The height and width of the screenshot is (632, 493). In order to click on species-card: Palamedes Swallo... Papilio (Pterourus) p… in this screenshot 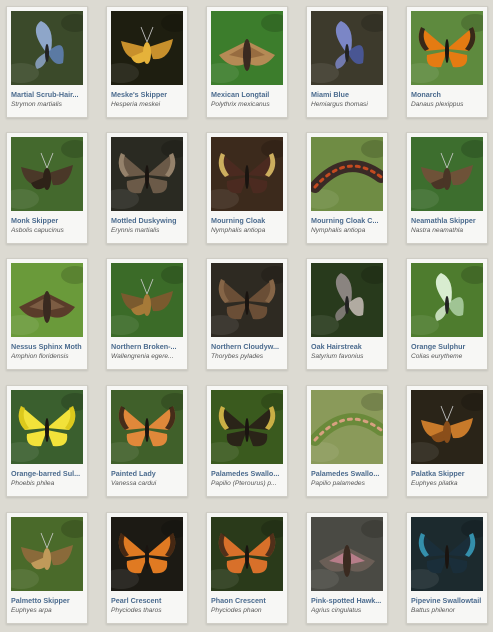, I will do `click(247, 441)`.